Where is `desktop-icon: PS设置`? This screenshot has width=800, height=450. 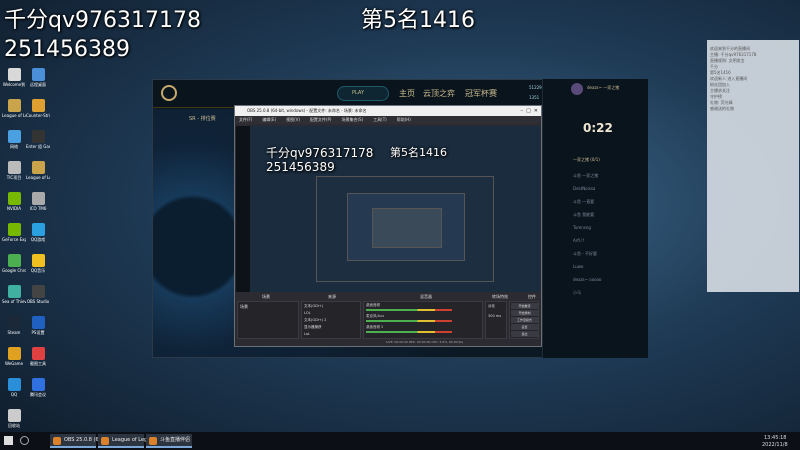 desktop-icon: PS设置 is located at coordinates (38, 325).